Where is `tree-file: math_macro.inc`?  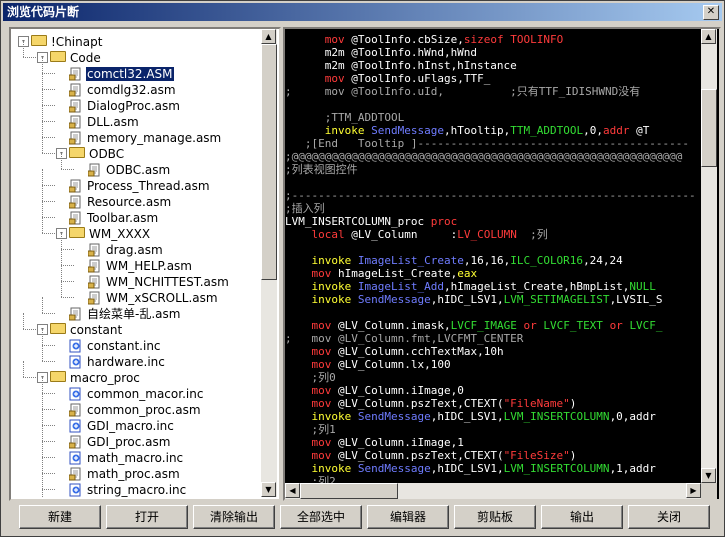
tree-file: math_macro.inc is located at coordinates (126, 457).